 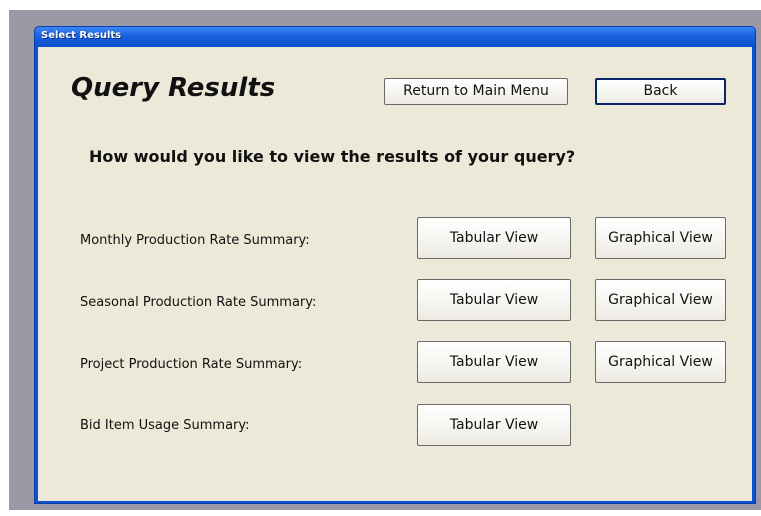 What do you see at coordinates (191, 364) in the screenshot?
I see `project-production-rate-label: Project Production Rate Summary:` at bounding box center [191, 364].